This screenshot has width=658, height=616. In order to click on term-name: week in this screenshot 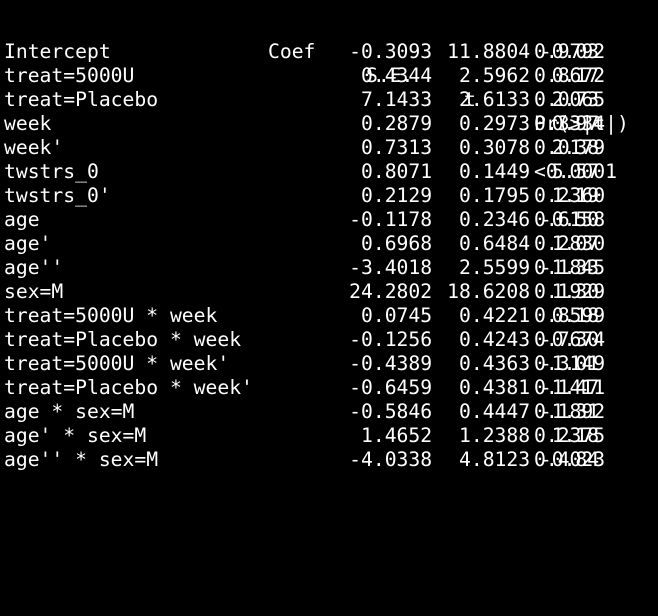, I will do `click(28, 123)`.